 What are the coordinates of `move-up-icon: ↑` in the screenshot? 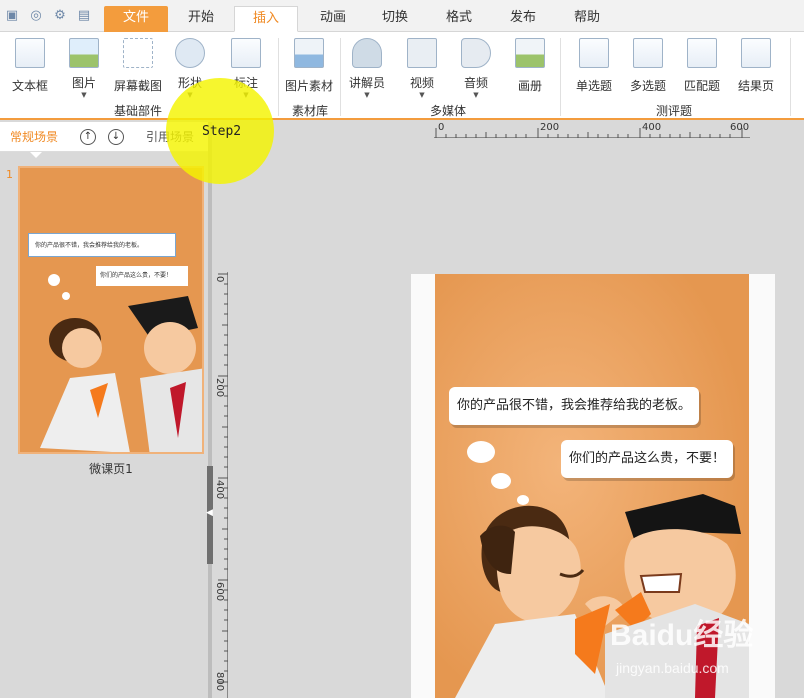 It's located at (88, 137).